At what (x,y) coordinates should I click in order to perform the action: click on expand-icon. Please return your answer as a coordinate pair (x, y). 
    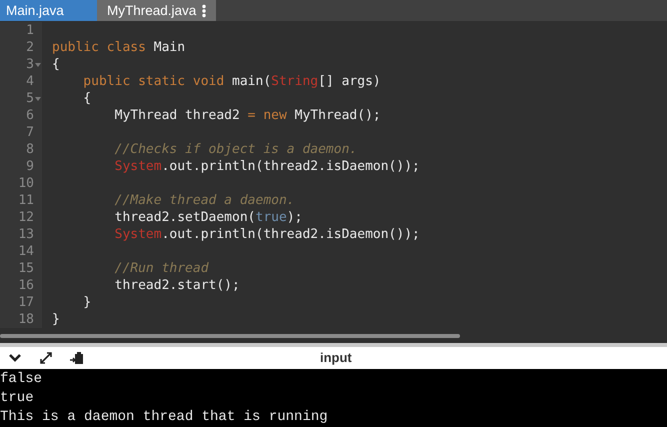
    Looking at the image, I should click on (46, 358).